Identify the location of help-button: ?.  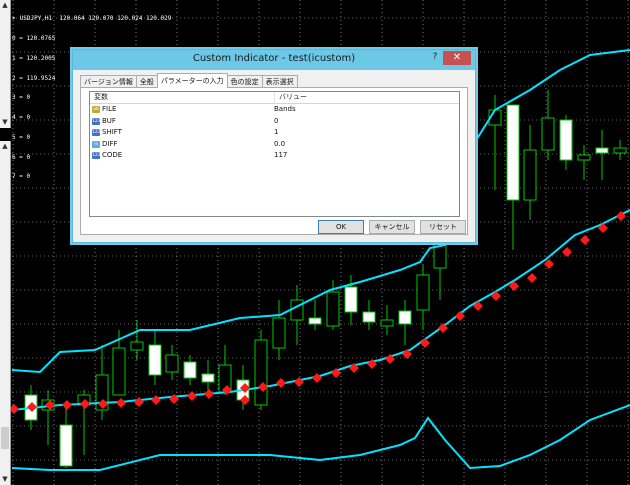
(435, 57).